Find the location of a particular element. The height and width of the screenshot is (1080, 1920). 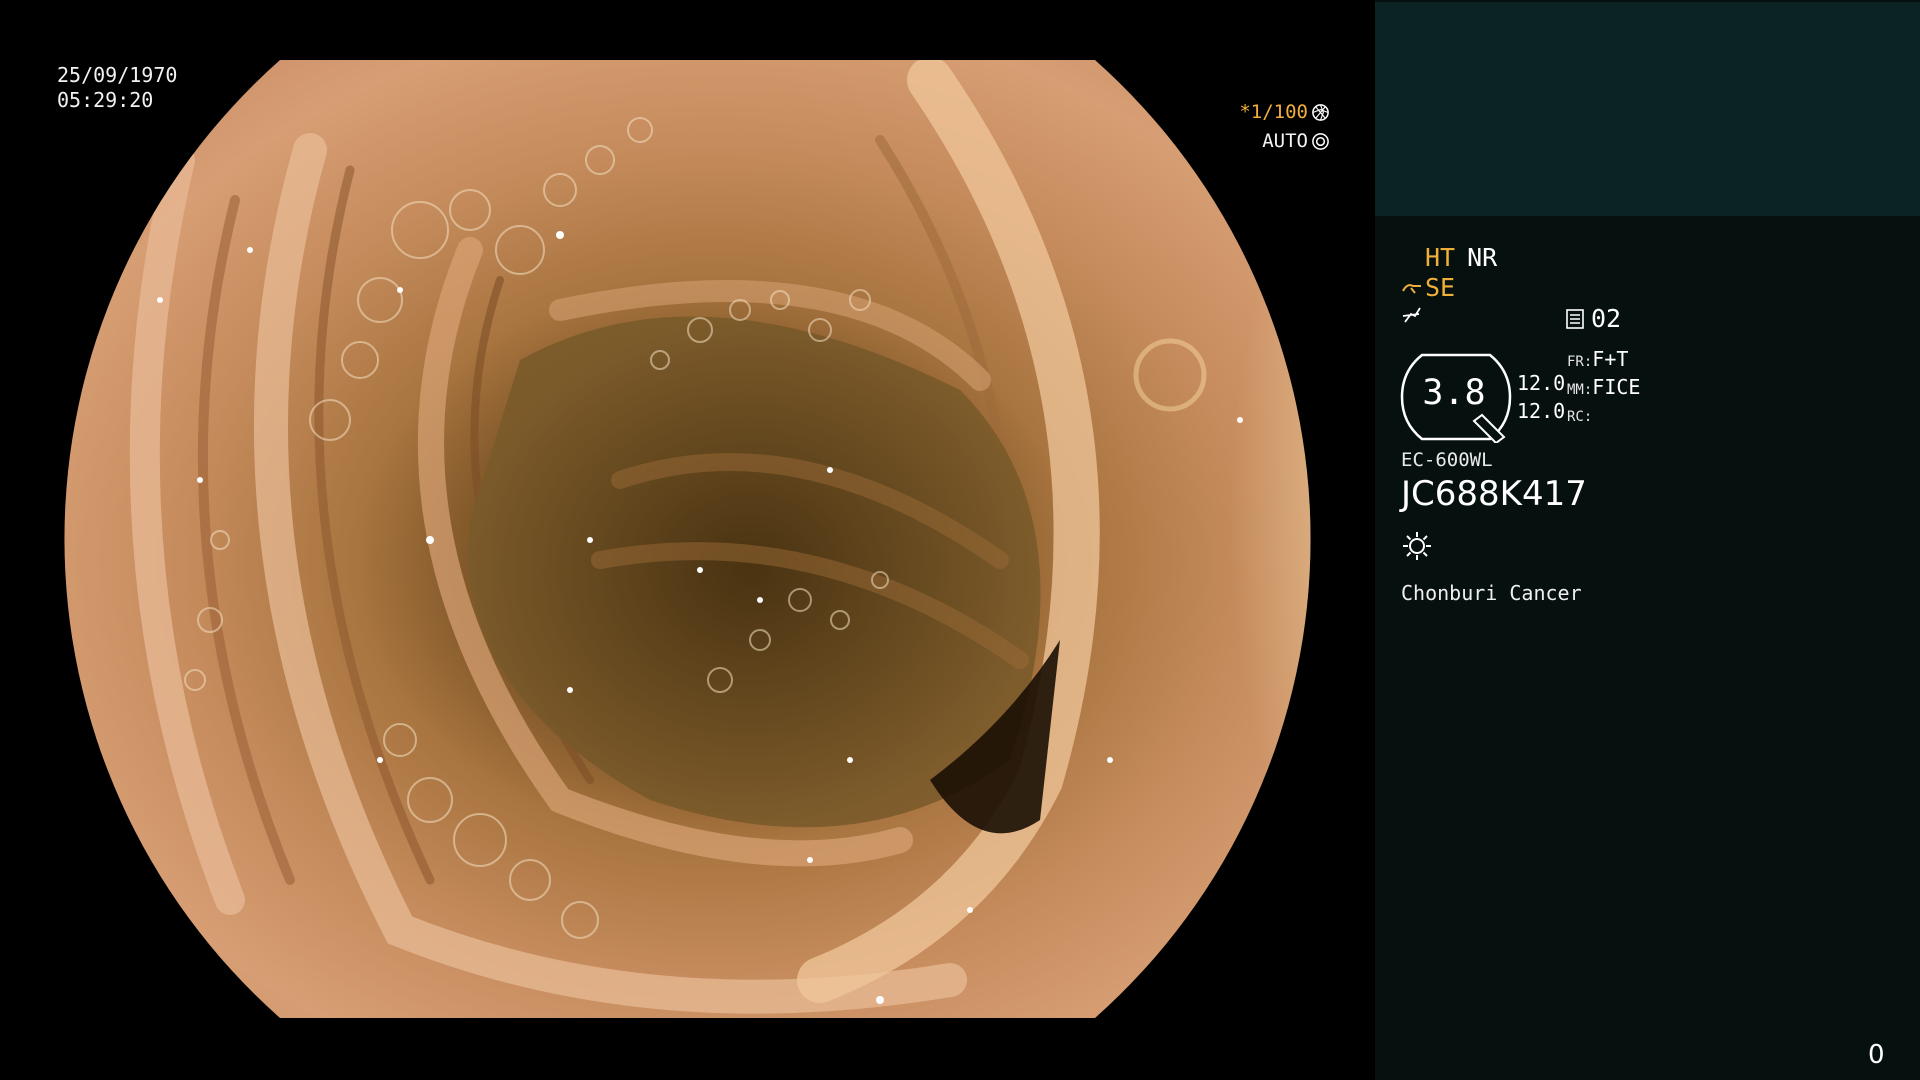

settings-list: FR:F+T MM:FICE RC: is located at coordinates (1603, 388).